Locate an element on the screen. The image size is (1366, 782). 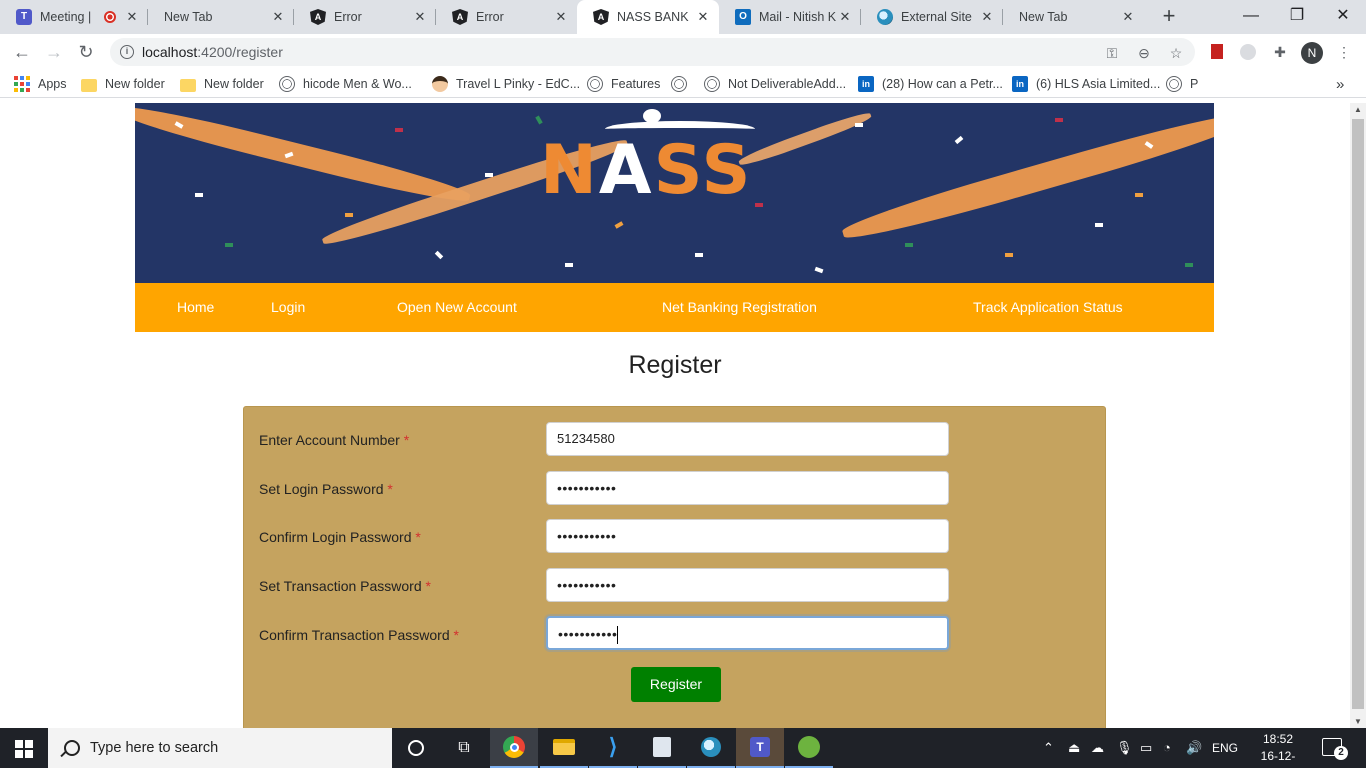
tab-mail: O Mail - Nitish K ✕ is located at coordinates (790, 17).